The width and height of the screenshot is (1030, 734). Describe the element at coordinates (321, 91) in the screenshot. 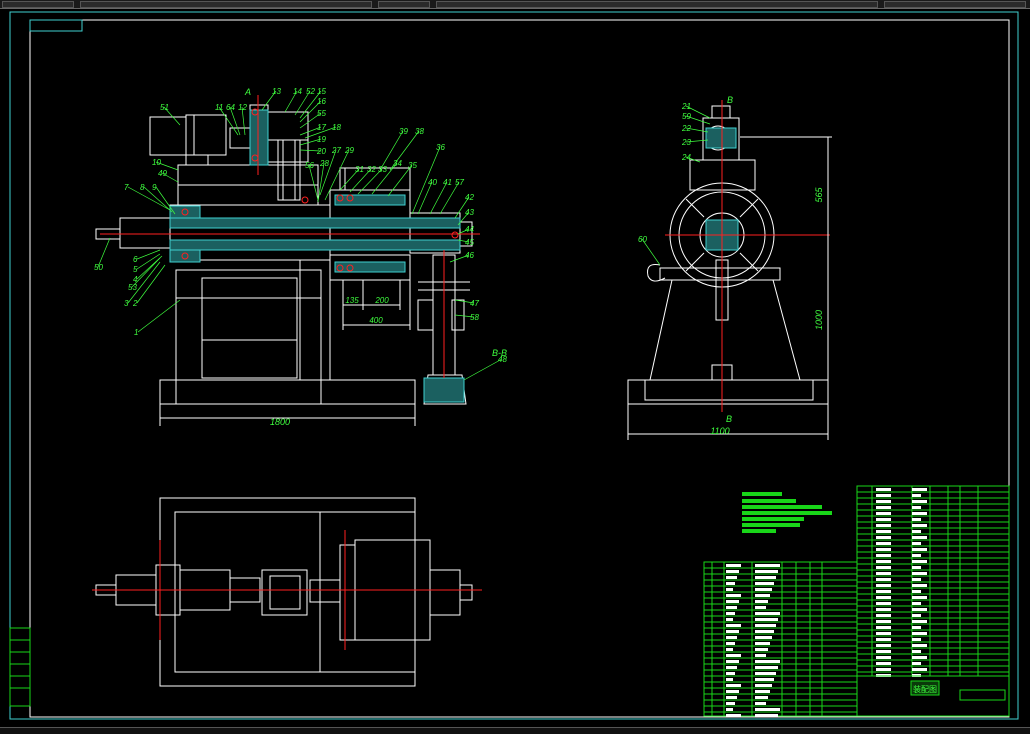

I see `part-label: 15` at that location.